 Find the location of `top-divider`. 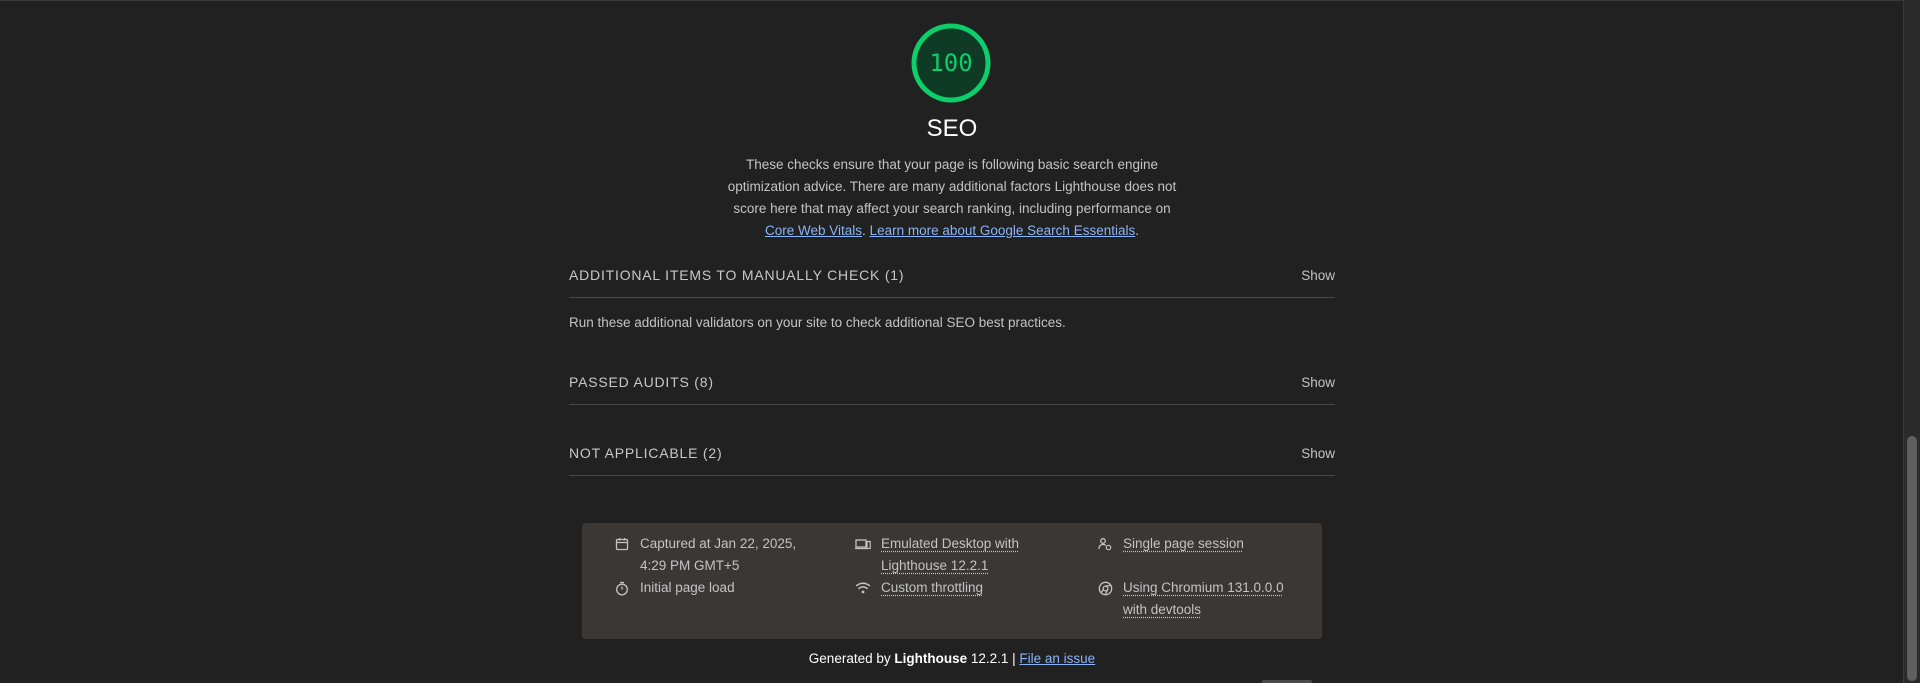

top-divider is located at coordinates (952, 0).